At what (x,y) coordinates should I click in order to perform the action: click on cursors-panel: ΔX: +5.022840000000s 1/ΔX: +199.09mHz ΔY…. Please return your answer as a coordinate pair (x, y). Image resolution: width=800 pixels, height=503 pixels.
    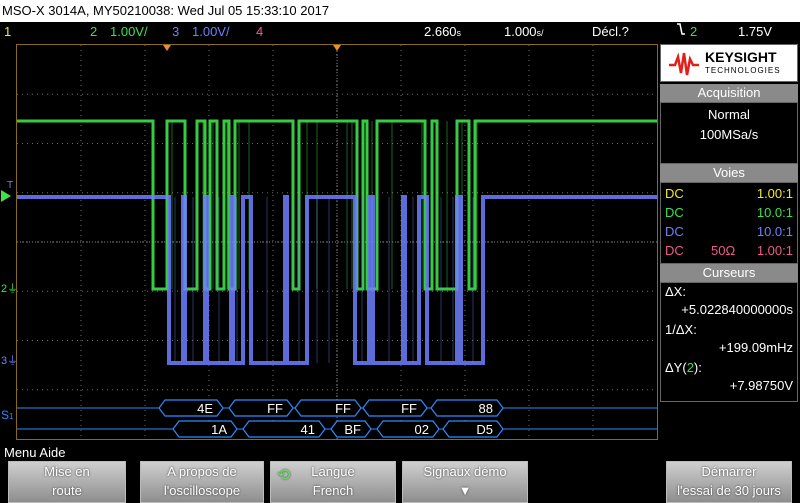
    Looking at the image, I should click on (729, 342).